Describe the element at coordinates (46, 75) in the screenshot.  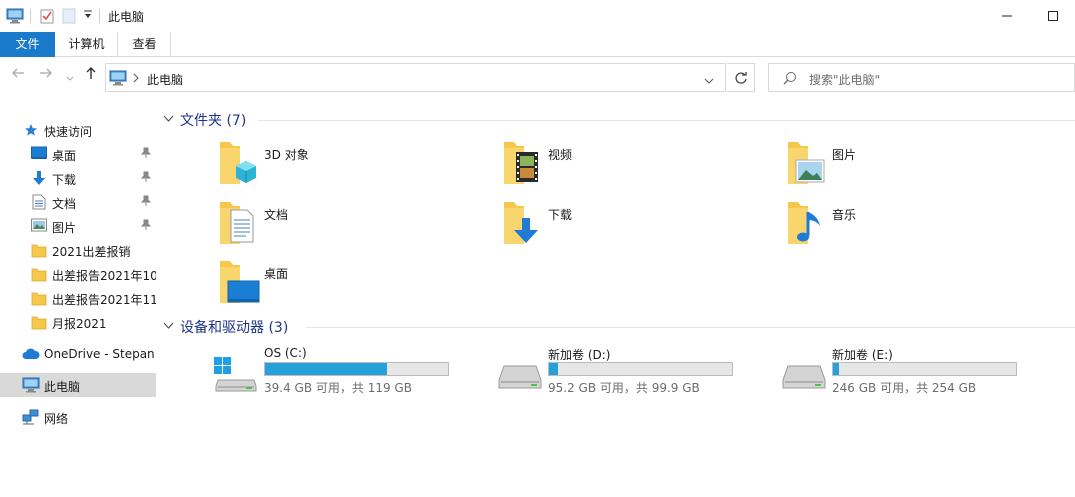
I see `forward-button` at that location.